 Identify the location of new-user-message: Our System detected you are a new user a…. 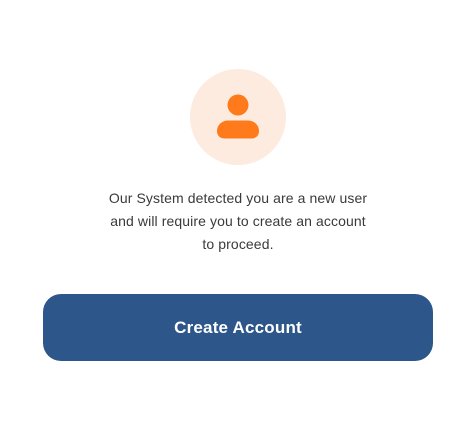
(238, 221).